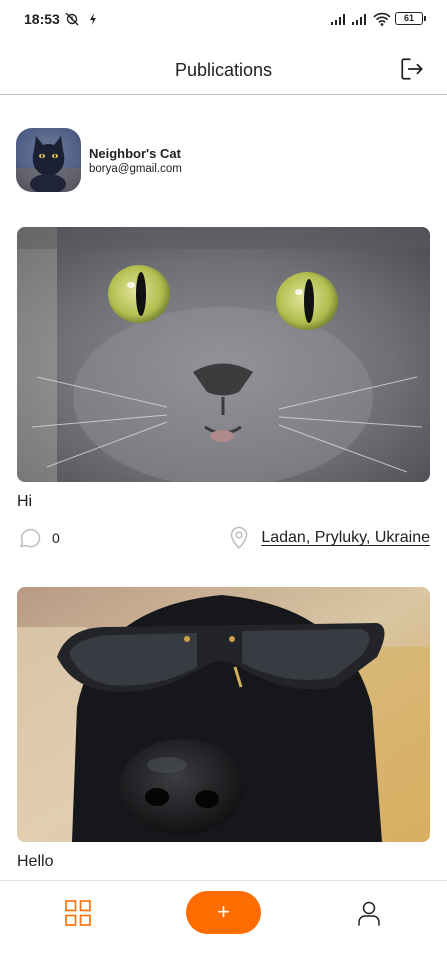  Describe the element at coordinates (25, 501) in the screenshot. I see `post-title: Hi` at that location.